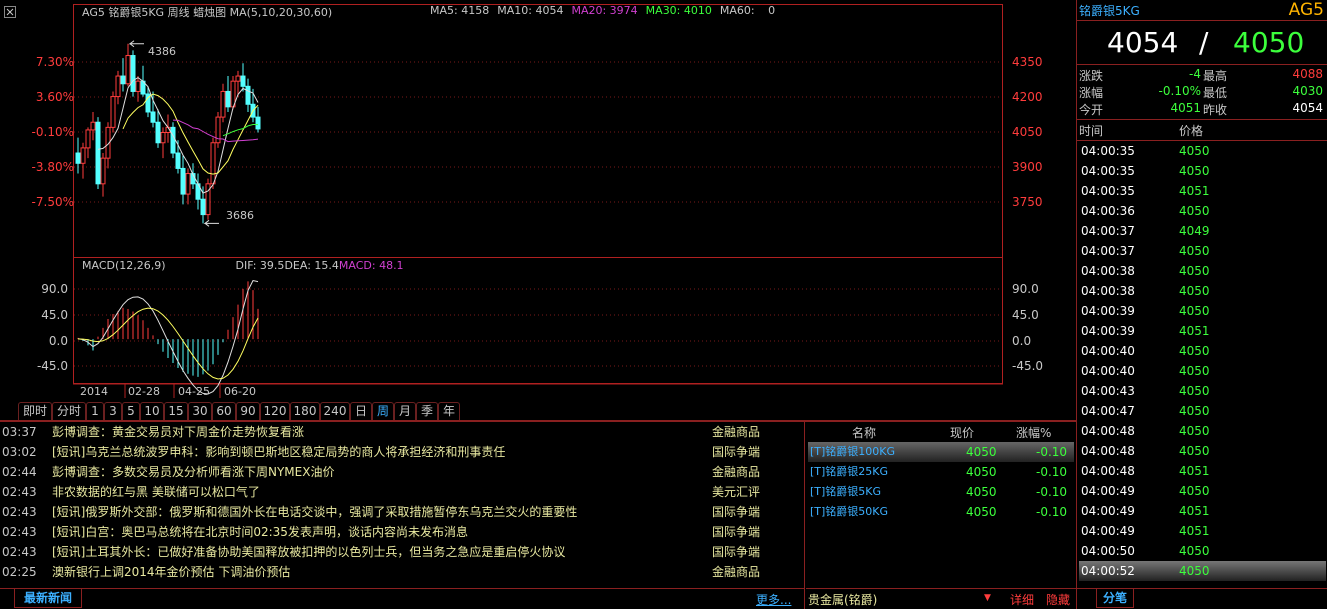  What do you see at coordinates (305, 411) in the screenshot?
I see `period-tab: 180` at bounding box center [305, 411].